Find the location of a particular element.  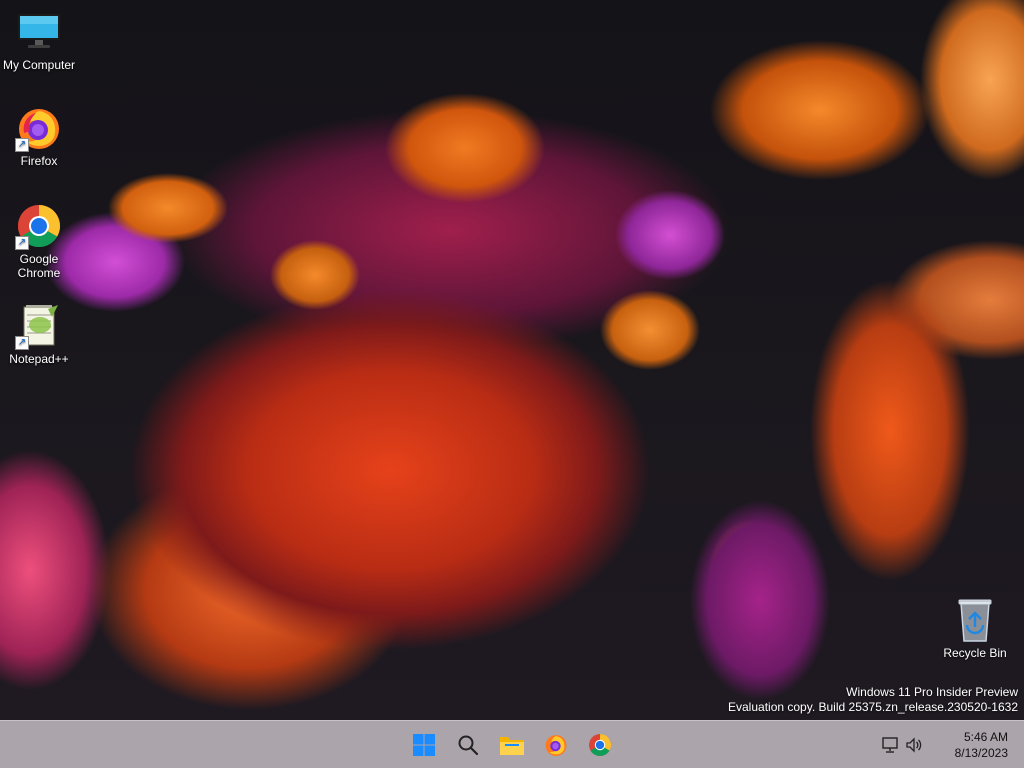

notepad-plus-plus-icon: ↗ is located at coordinates (39, 326).